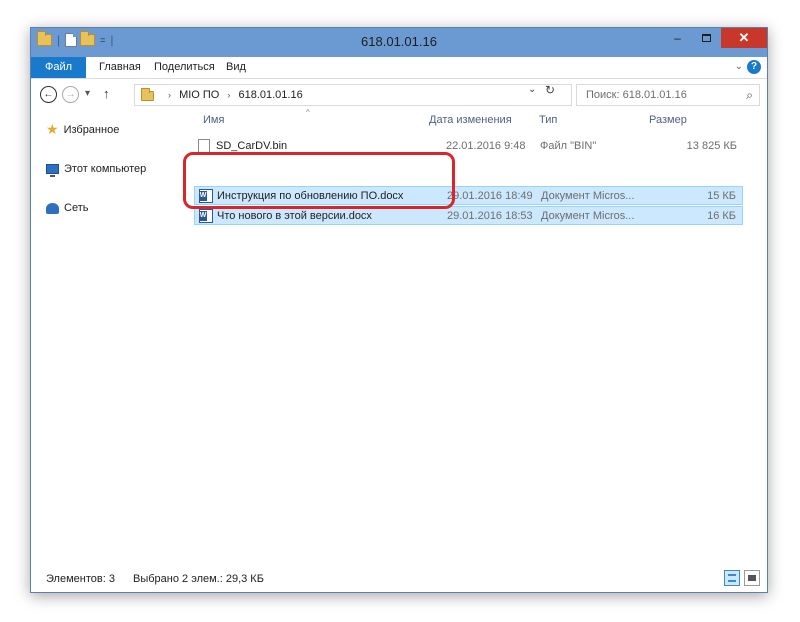  Describe the element at coordinates (677, 38) in the screenshot. I see `minimize-button: –` at that location.